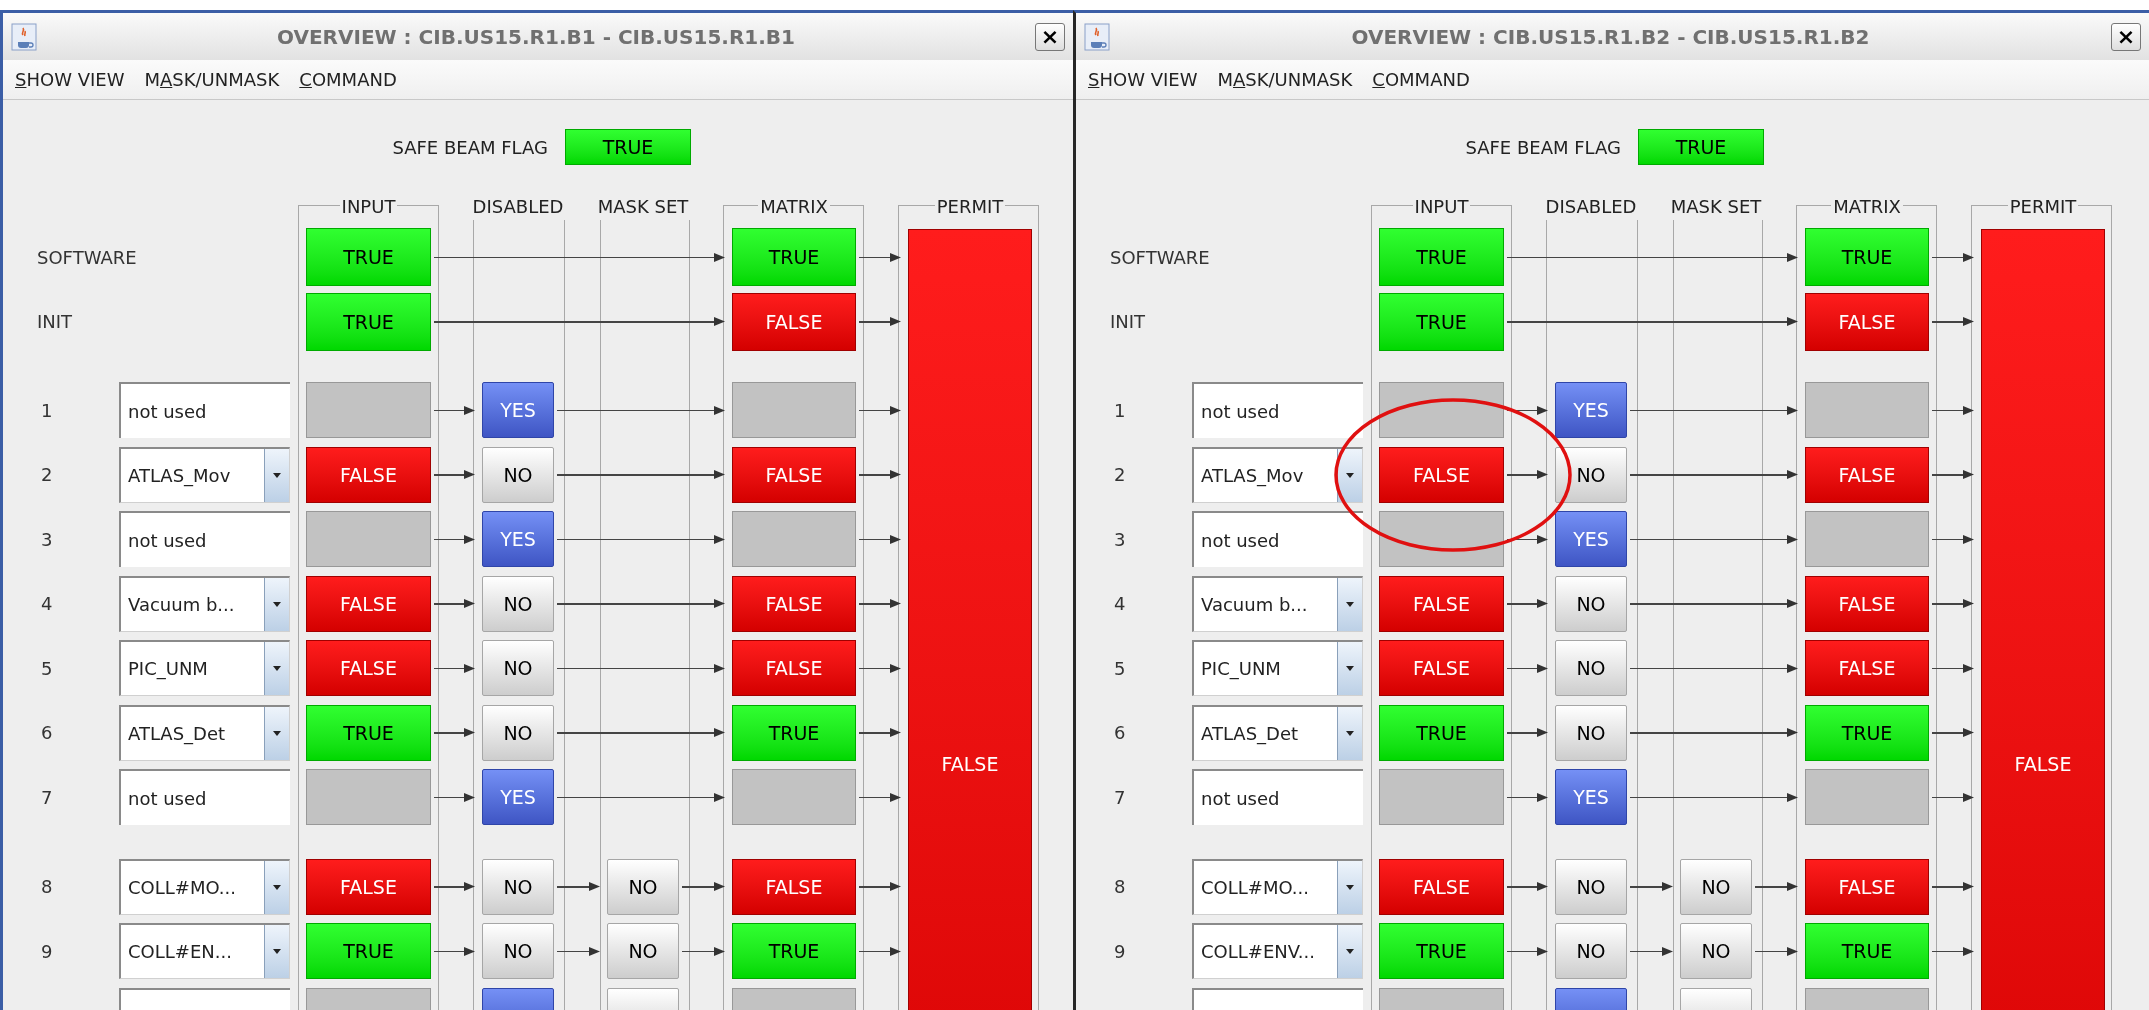 Image resolution: width=2149 pixels, height=1010 pixels. What do you see at coordinates (47, 539) in the screenshot?
I see `row-number: 3` at bounding box center [47, 539].